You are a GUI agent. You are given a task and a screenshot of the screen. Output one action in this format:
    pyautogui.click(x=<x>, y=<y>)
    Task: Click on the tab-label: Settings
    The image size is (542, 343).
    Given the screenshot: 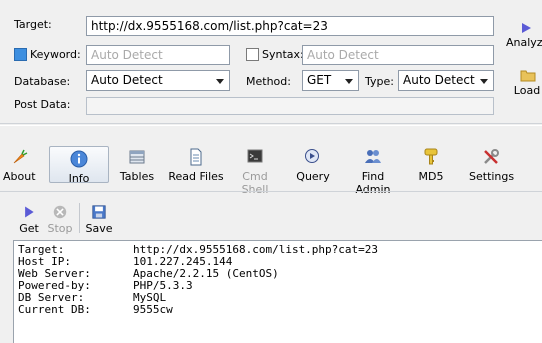 What is the action you would take?
    pyautogui.click(x=492, y=176)
    